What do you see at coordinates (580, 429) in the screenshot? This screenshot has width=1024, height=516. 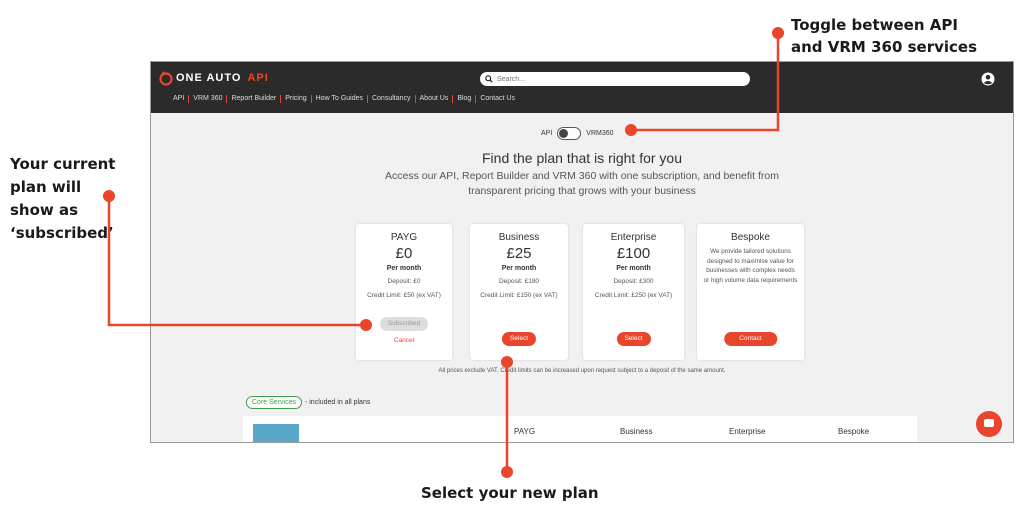 I see `comparison-table-header: PAYG Business Enterprise Bespoke` at bounding box center [580, 429].